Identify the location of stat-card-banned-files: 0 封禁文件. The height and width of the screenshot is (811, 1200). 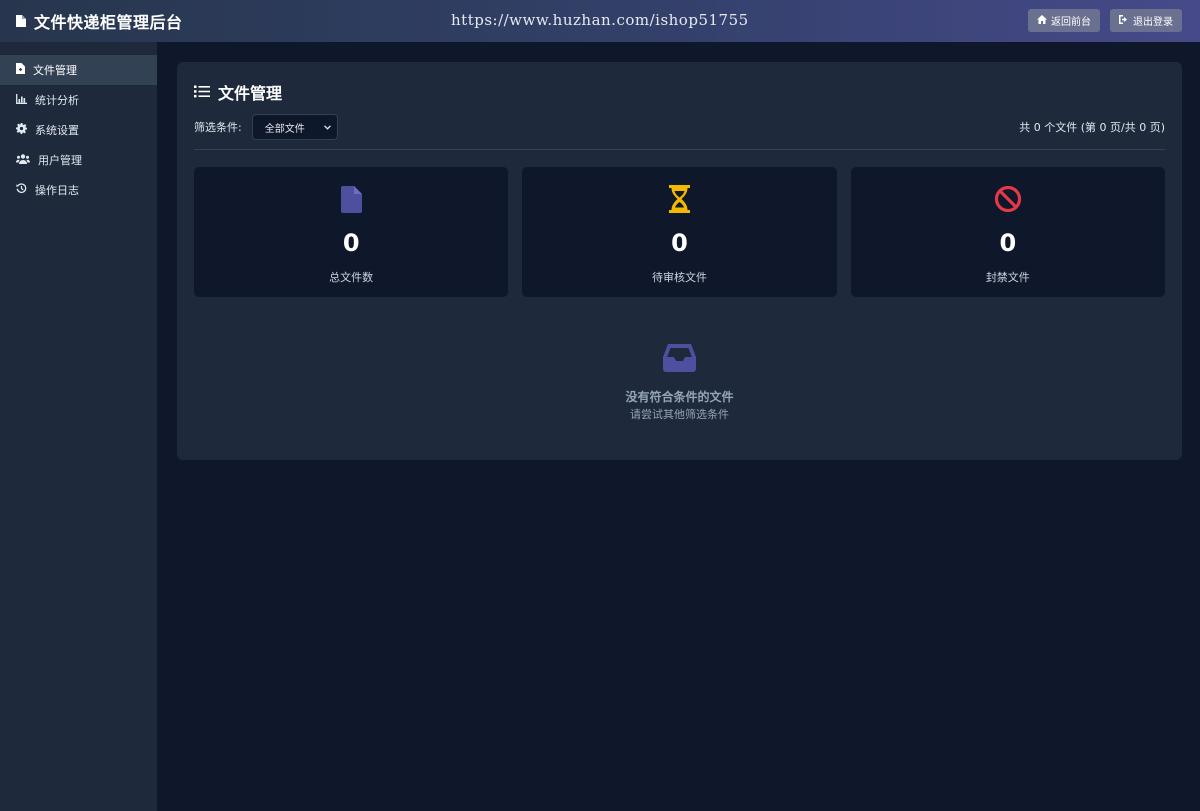
(1007, 232).